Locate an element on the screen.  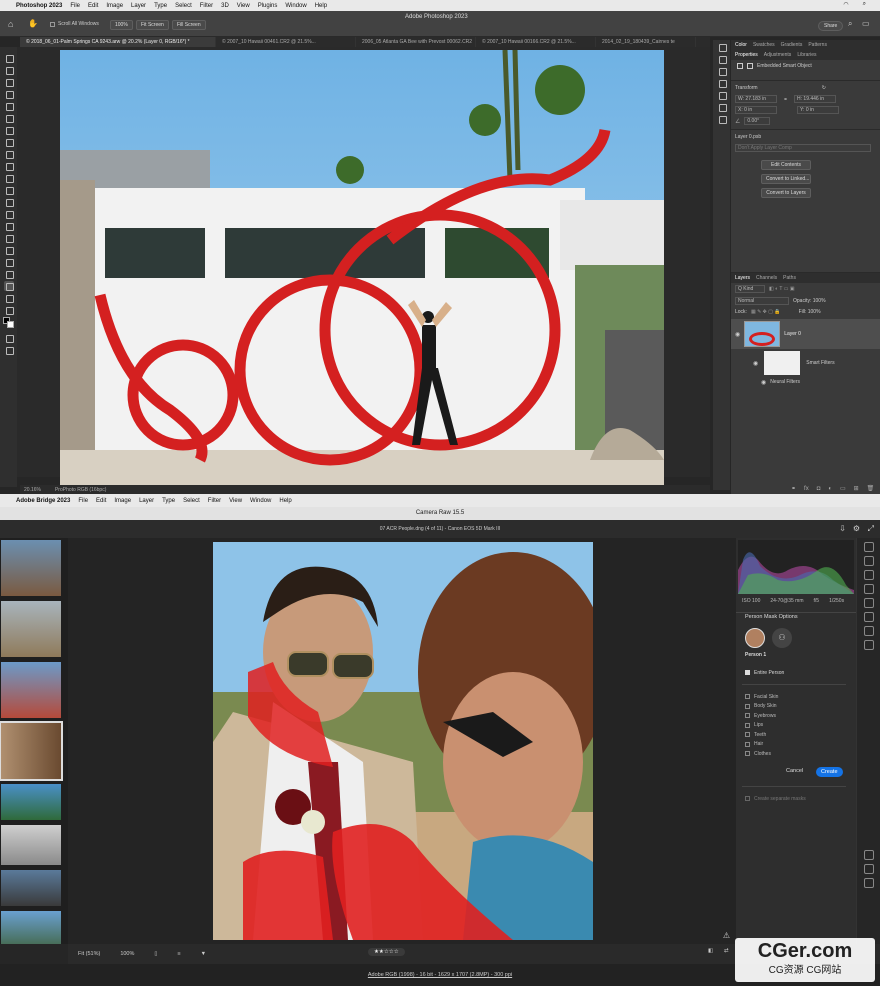
filmstrip-toggle-icon: ▯ is located at coordinates (155, 954).